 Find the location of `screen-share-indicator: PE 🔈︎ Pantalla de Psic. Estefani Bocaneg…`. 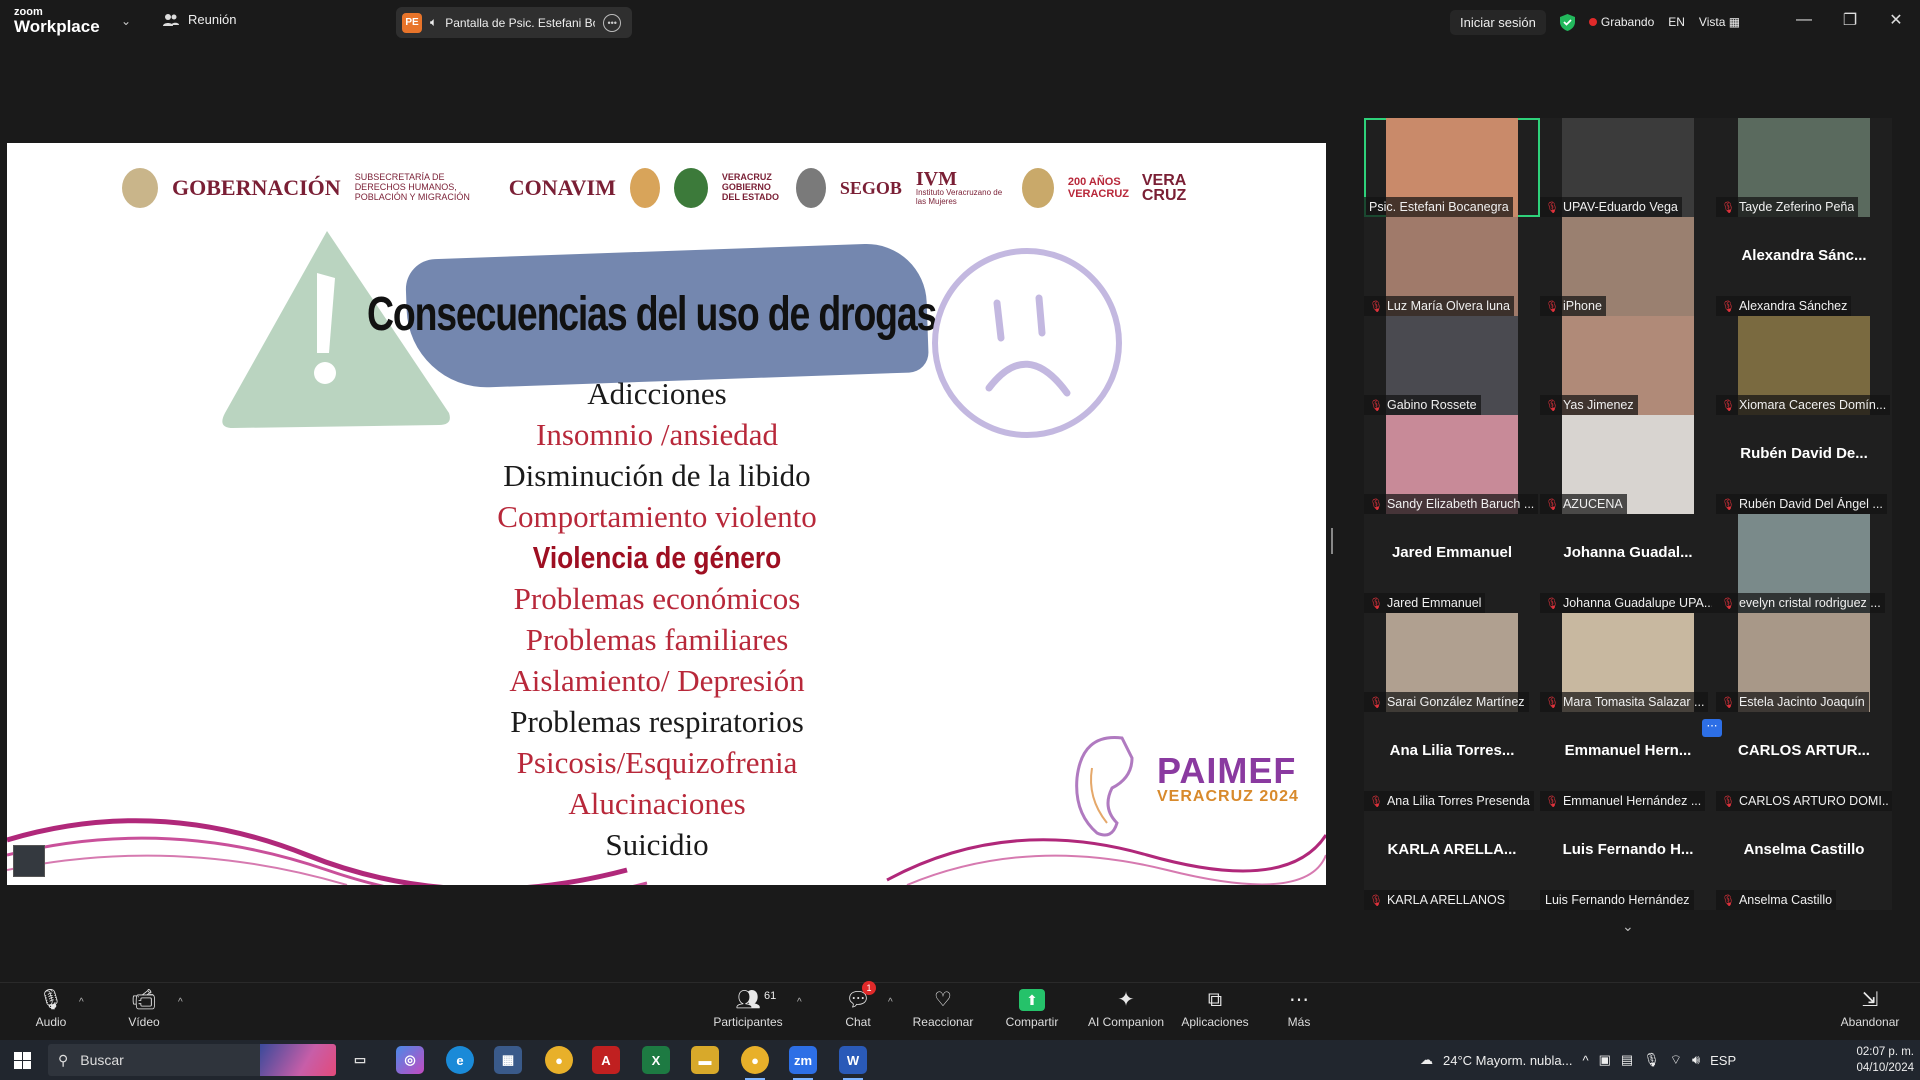

screen-share-indicator: PE 🔈︎ Pantalla de Psic. Estefani Bocaneg… is located at coordinates (514, 22).